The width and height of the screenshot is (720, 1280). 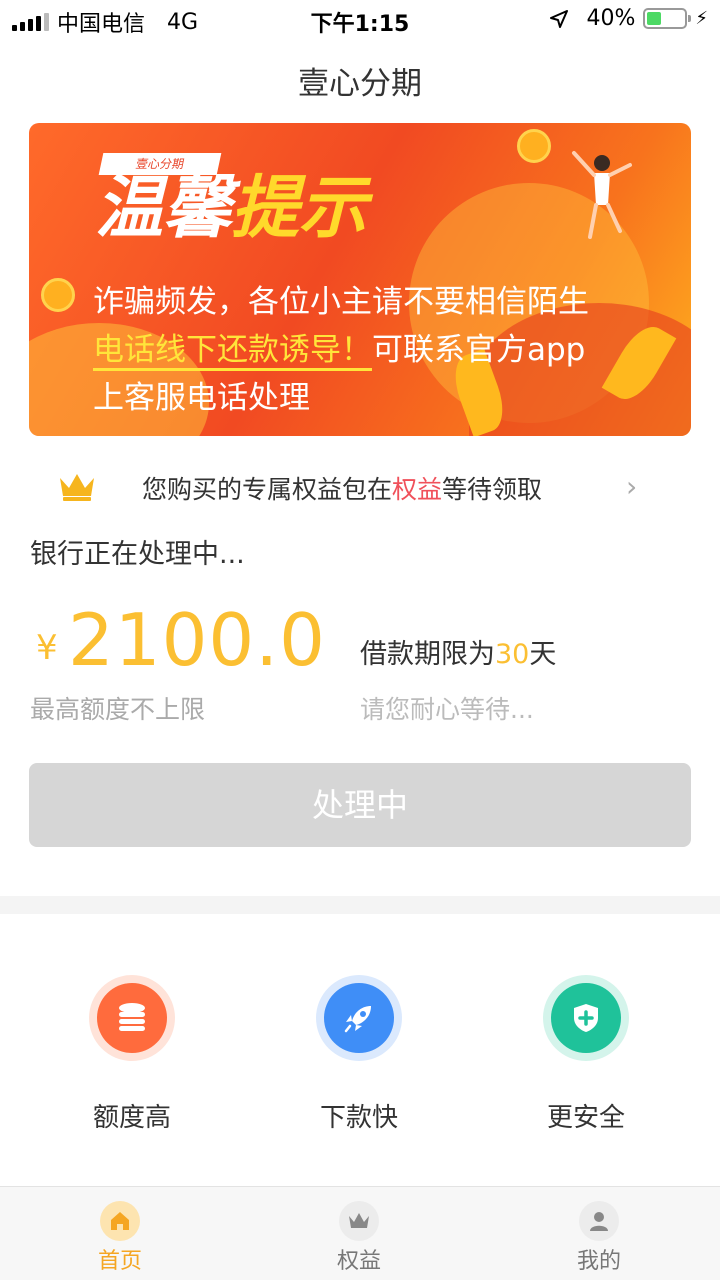 I want to click on feature-high-limit: 额度高, so click(x=132, y=1054).